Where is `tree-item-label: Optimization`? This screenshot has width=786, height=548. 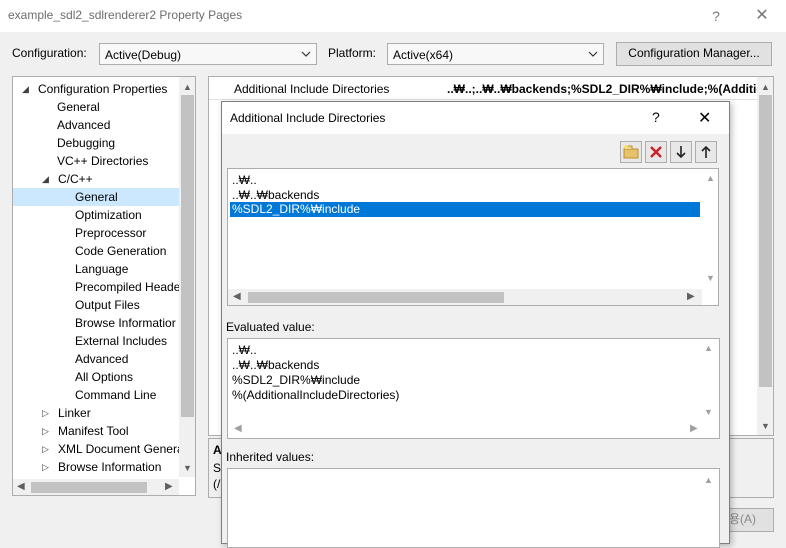 tree-item-label: Optimization is located at coordinates (108, 215).